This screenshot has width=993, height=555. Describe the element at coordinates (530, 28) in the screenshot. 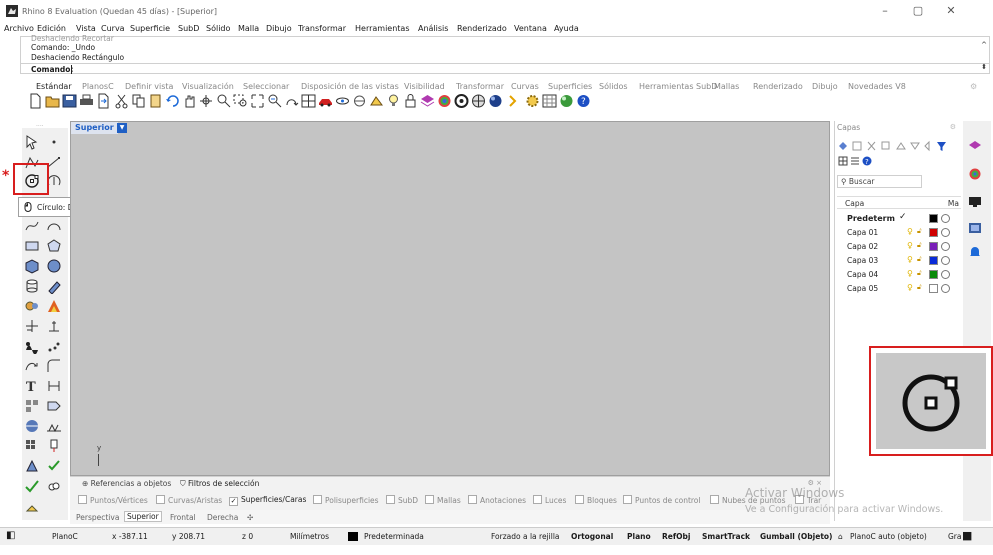

I see `menu-ventana: Ventana` at that location.